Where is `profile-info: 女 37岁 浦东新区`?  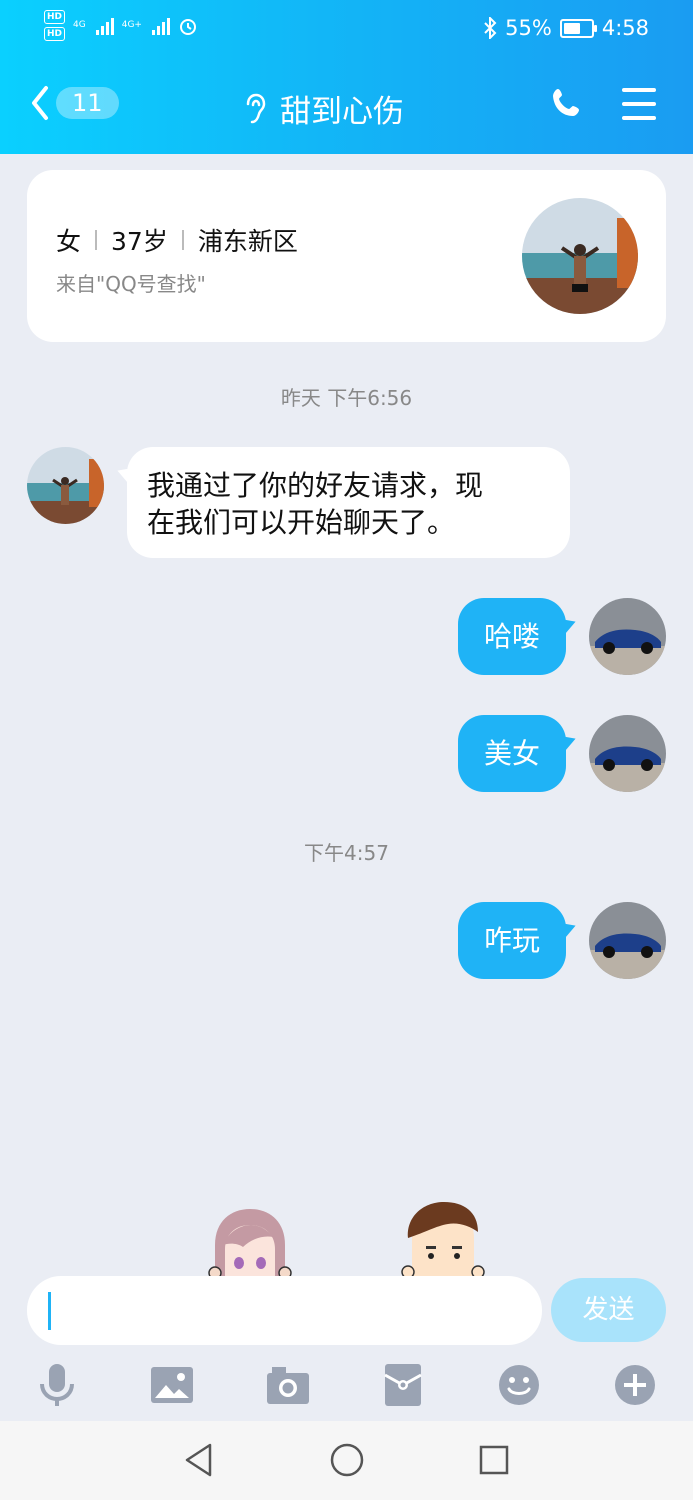 profile-info: 女 37岁 浦东新区 is located at coordinates (177, 240).